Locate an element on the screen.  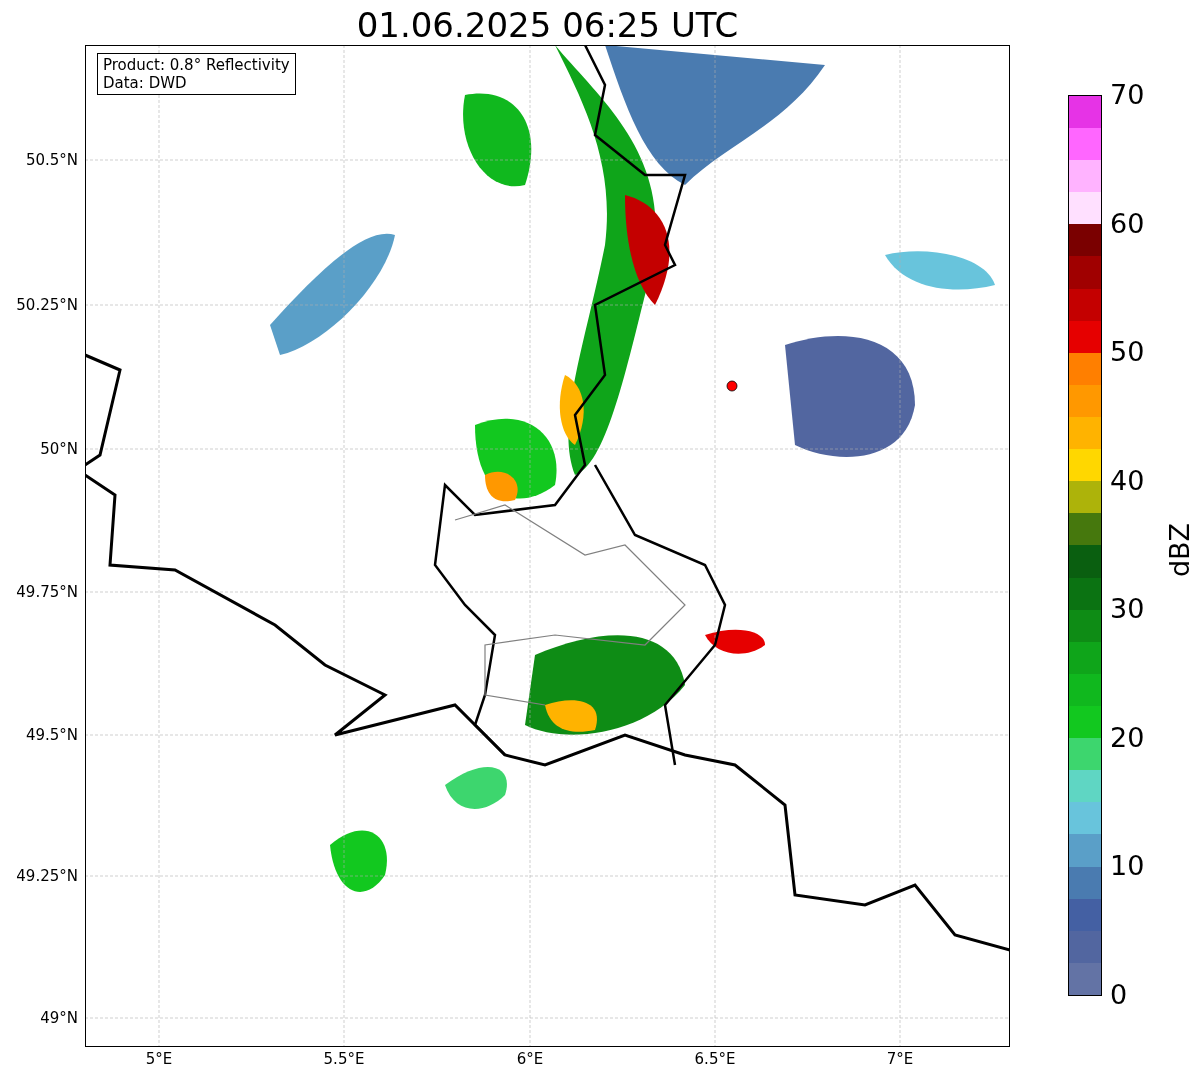
info-text: Product: 0.8° Reflectivity is located at coordinates (196, 65).